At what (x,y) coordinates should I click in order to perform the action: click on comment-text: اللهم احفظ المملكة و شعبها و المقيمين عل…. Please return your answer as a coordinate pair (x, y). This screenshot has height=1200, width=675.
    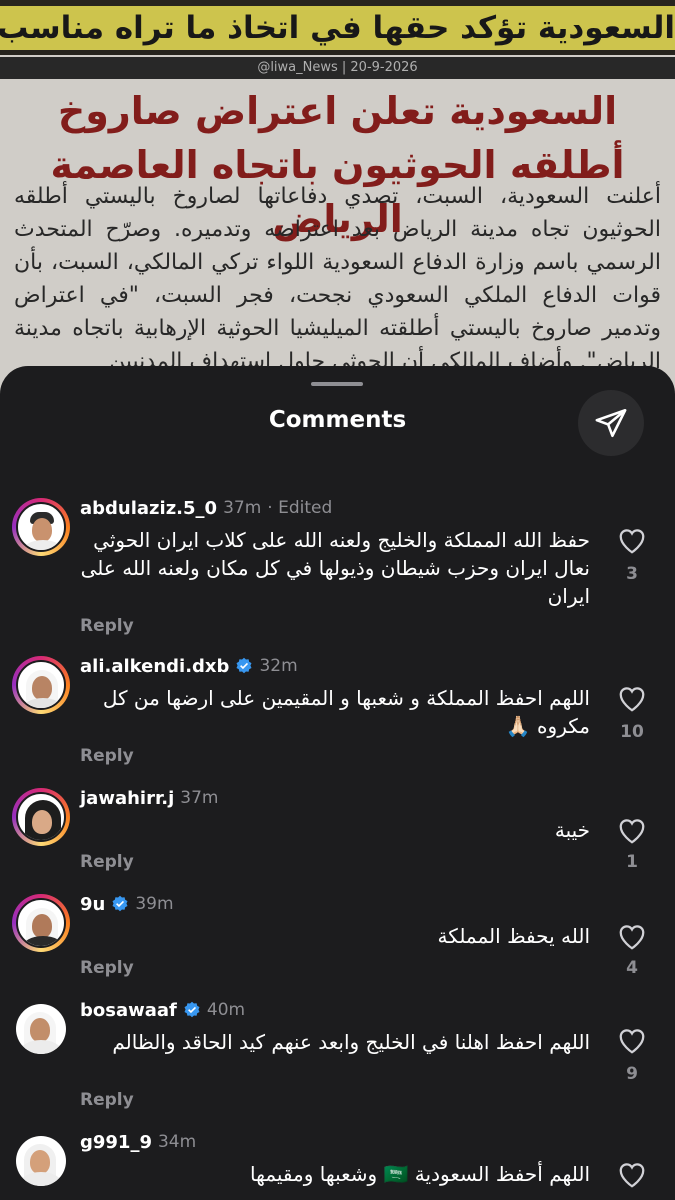
    Looking at the image, I should click on (346, 712).